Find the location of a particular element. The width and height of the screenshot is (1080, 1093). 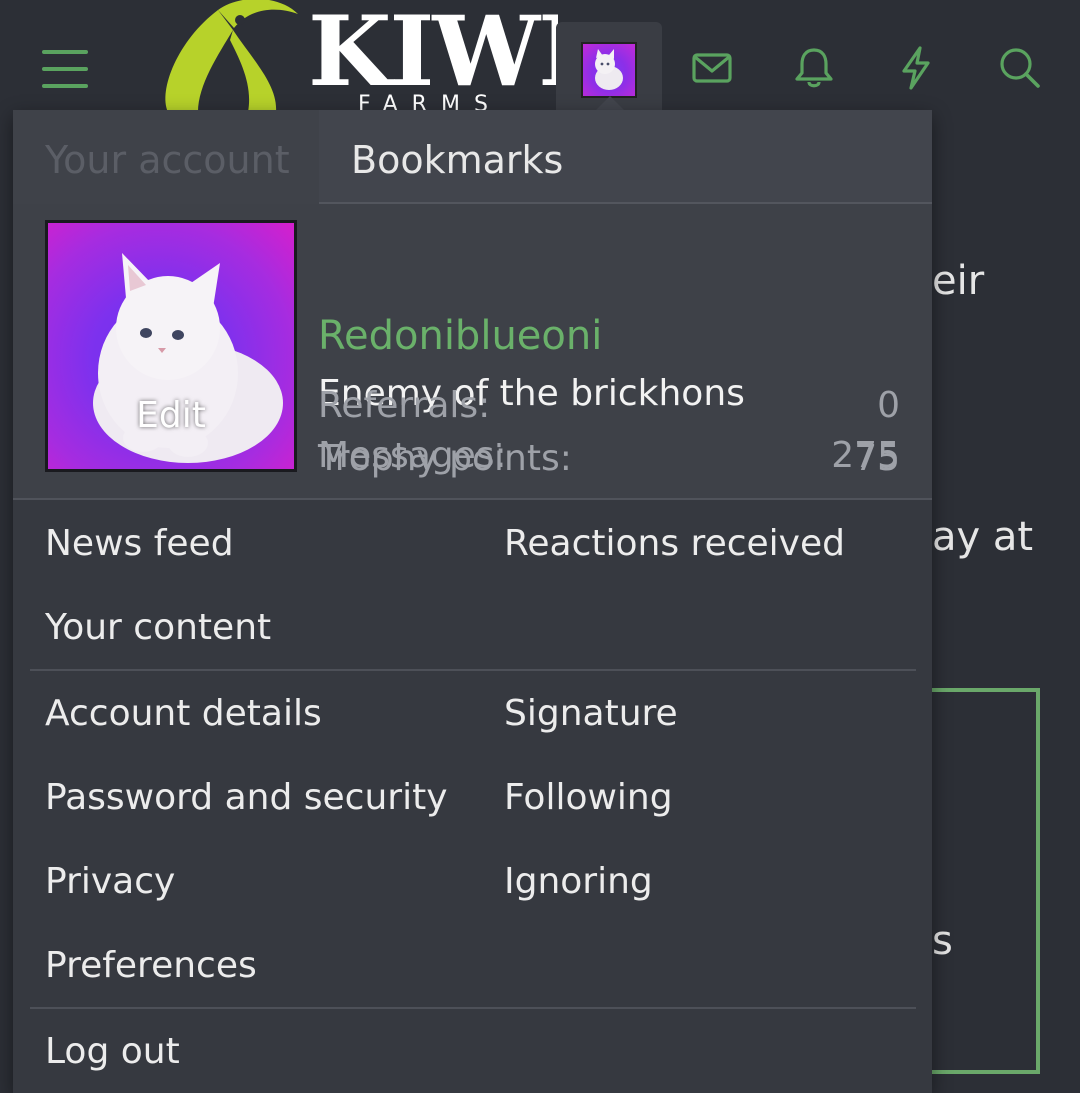

link-reactions-received: Reactions received is located at coordinates (674, 544).